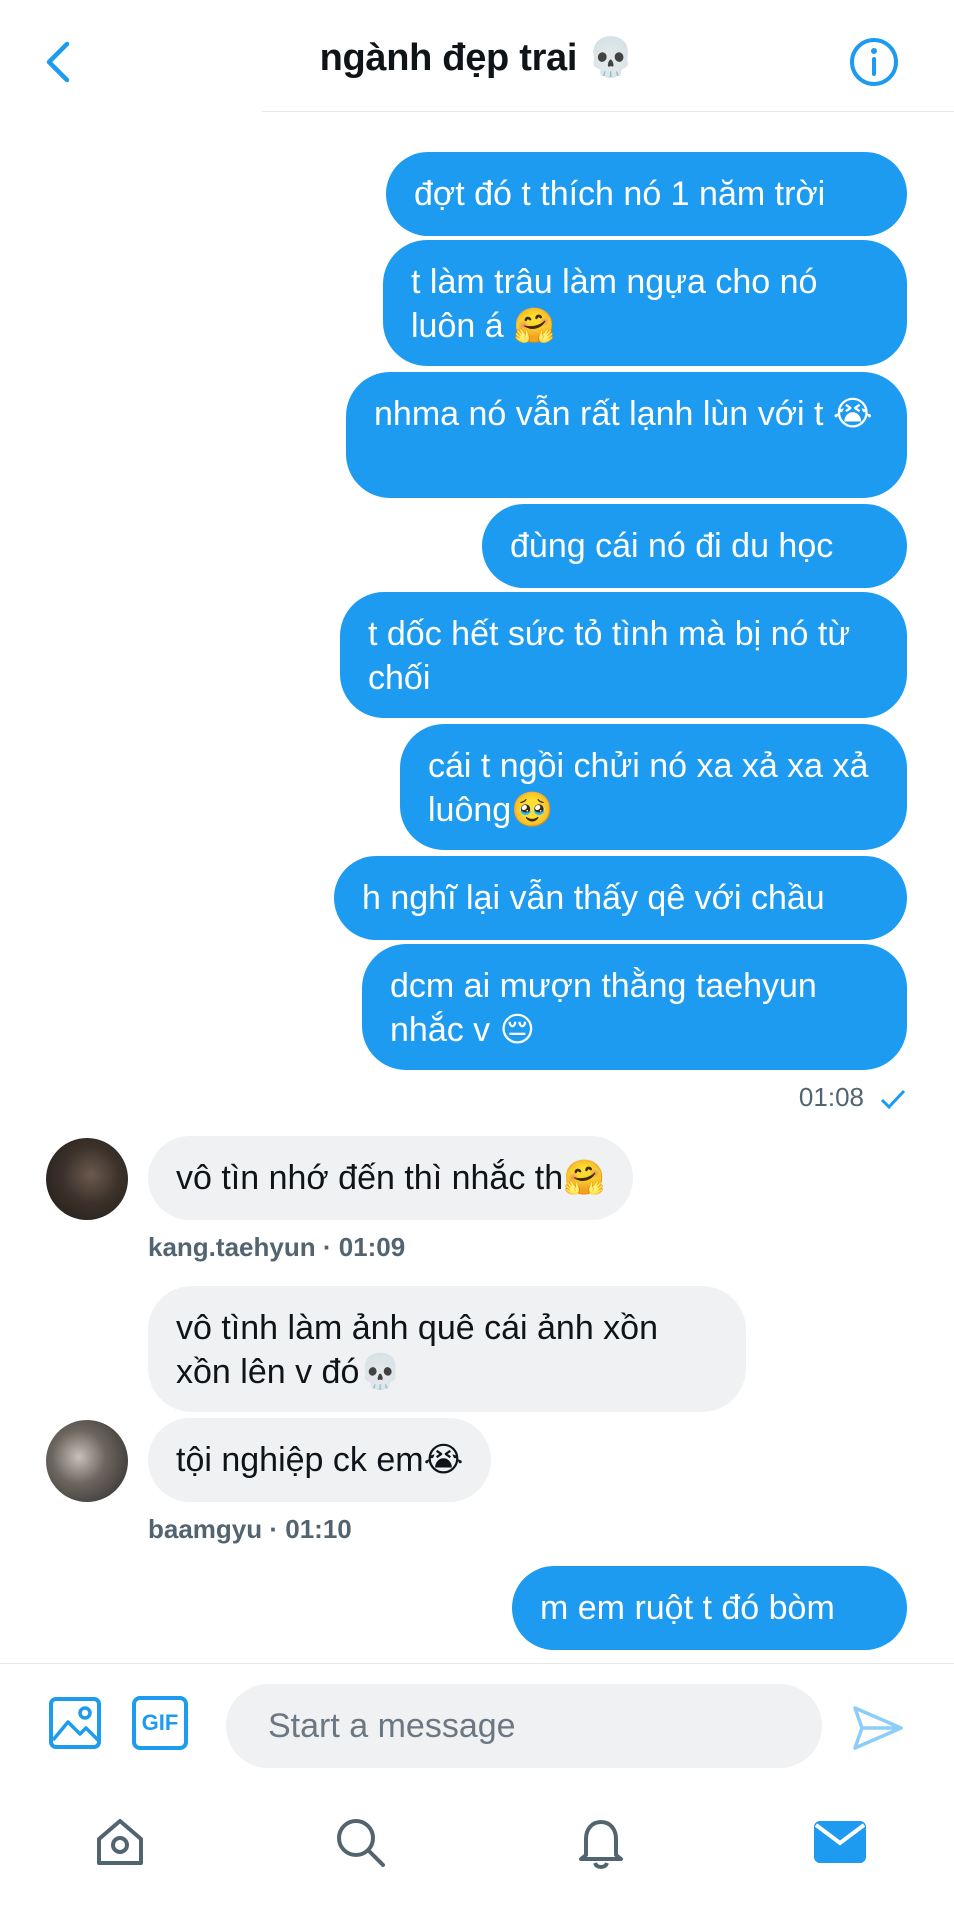 This screenshot has width=954, height=1920. I want to click on add-image-button, so click(75, 1723).